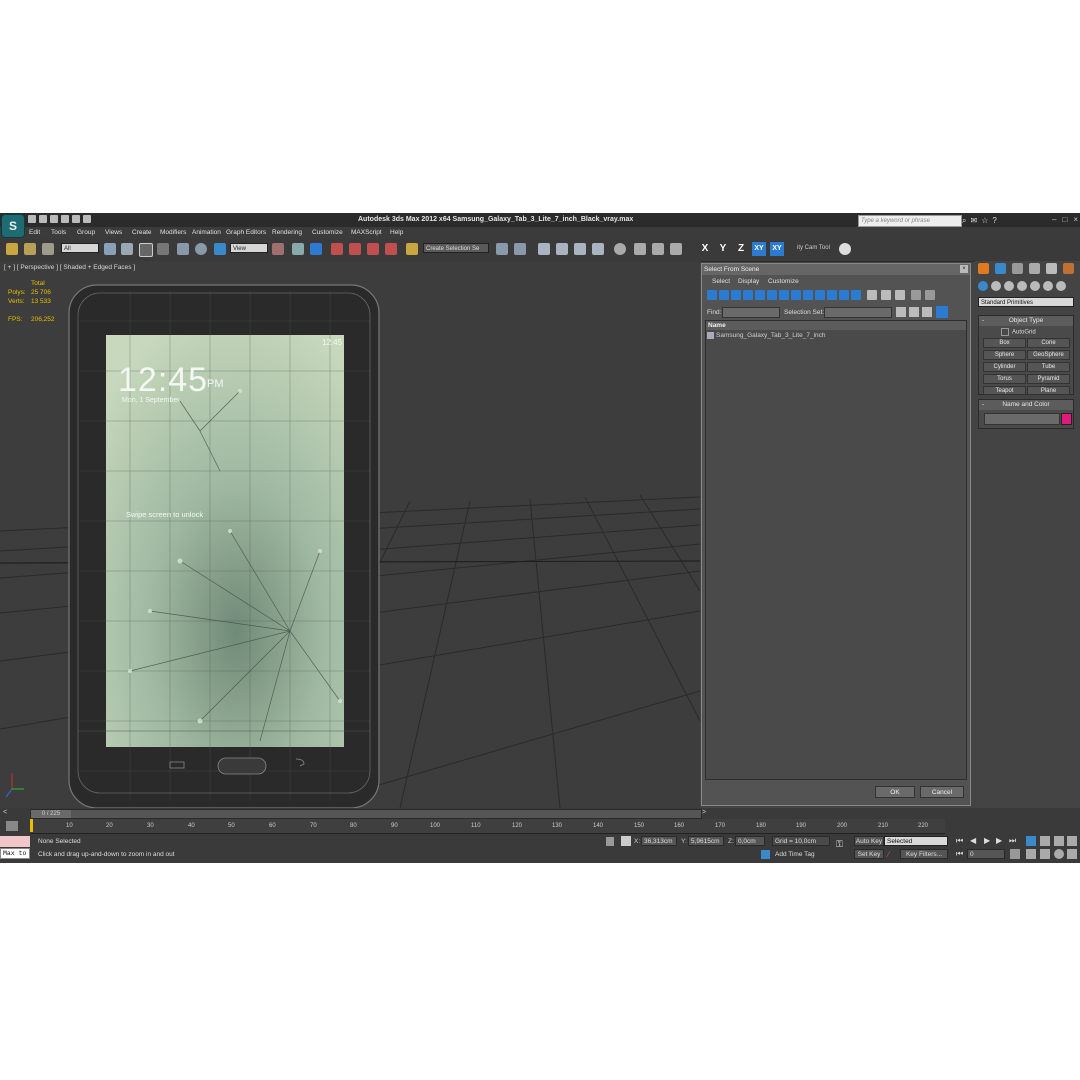 This screenshot has width=1080, height=1080. I want to click on object-color-swatch, so click(1066, 419).